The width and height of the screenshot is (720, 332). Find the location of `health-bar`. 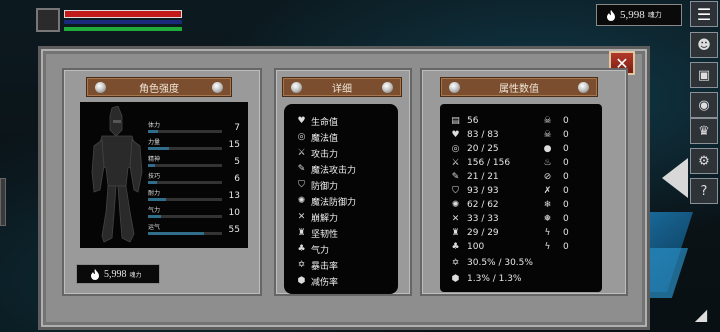

health-bar is located at coordinates (123, 14).